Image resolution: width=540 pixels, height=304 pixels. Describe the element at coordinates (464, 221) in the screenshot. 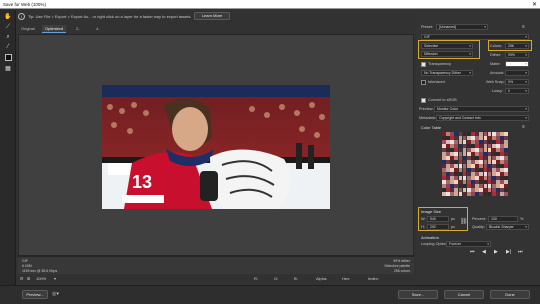

I see `link-icon: ⛓` at that location.